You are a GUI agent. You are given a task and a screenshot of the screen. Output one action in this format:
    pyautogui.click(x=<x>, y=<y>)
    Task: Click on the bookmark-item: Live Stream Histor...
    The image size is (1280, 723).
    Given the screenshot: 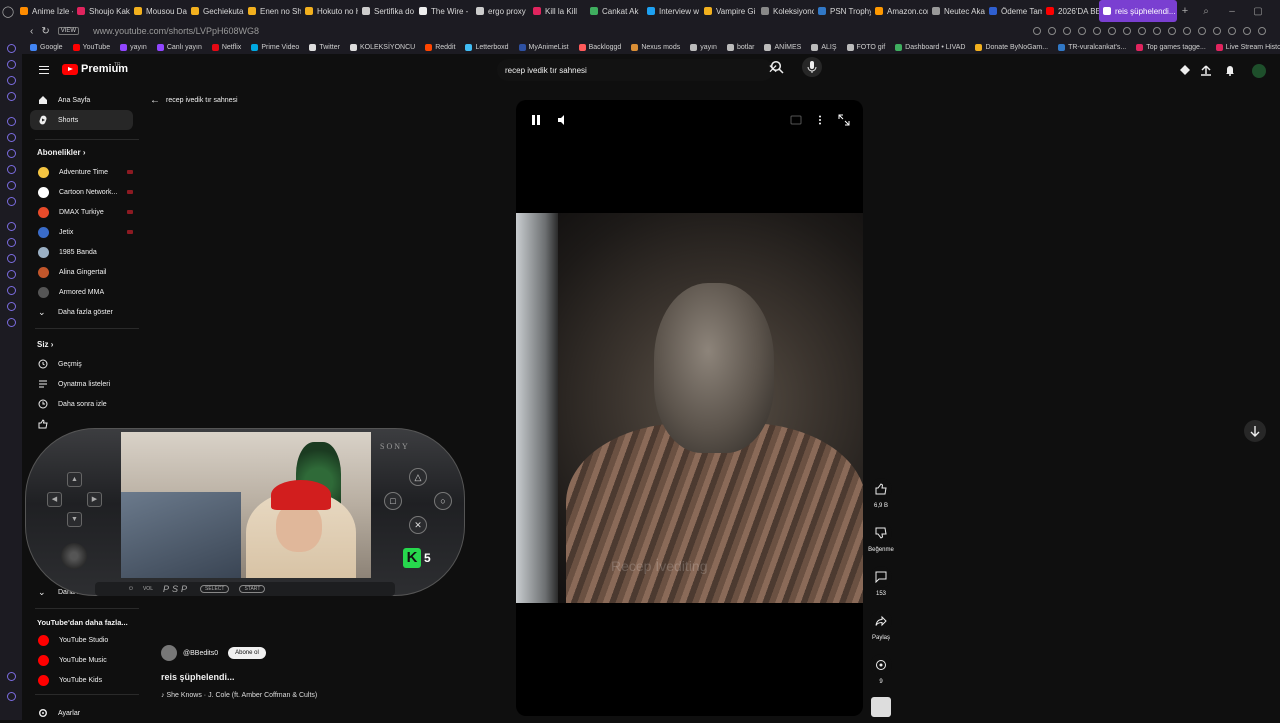 What is the action you would take?
    pyautogui.click(x=1247, y=47)
    